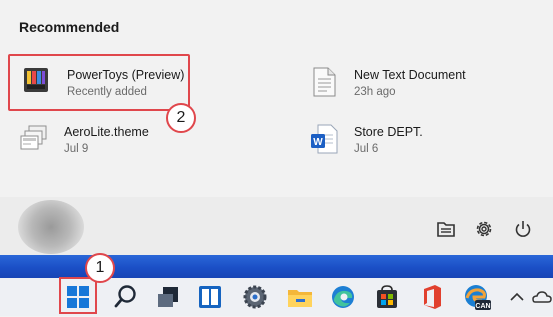  I want to click on settings-gear-icon, so click(484, 229).